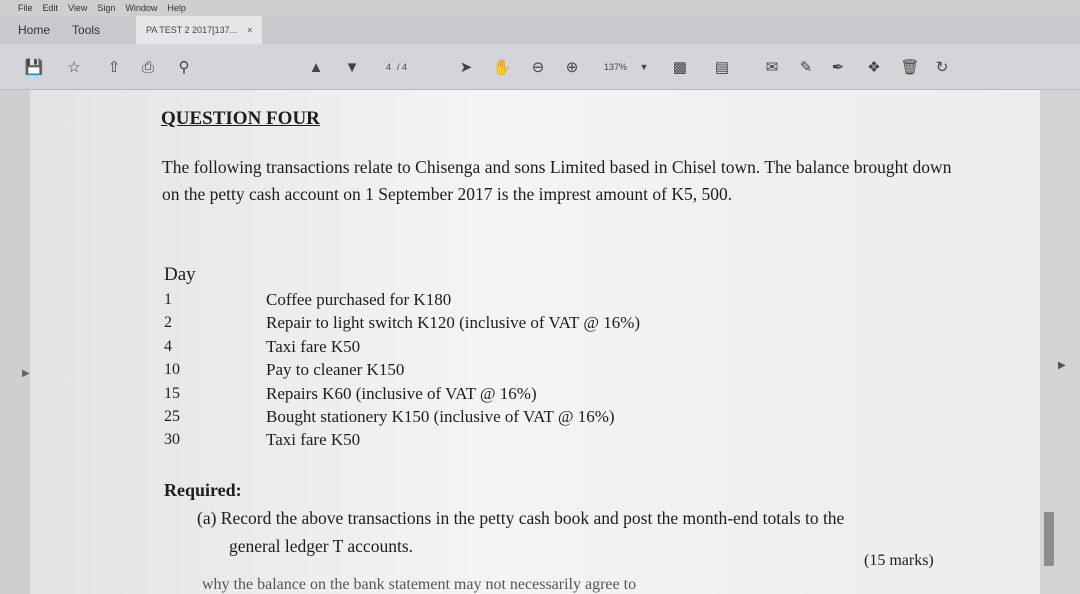 The width and height of the screenshot is (1080, 594). What do you see at coordinates (240, 118) in the screenshot?
I see `question-heading: QUESTION FOUR` at bounding box center [240, 118].